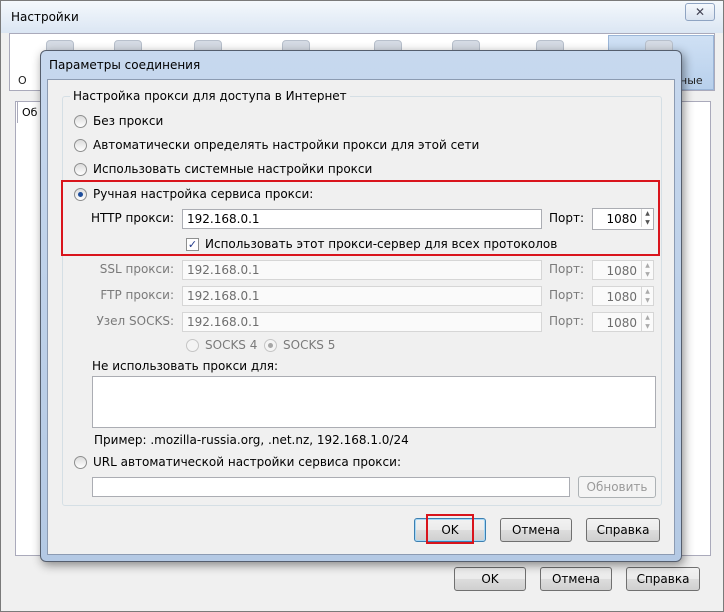 The height and width of the screenshot is (612, 724). I want to click on ftp-port-arrows: ▲ ▼, so click(647, 296).